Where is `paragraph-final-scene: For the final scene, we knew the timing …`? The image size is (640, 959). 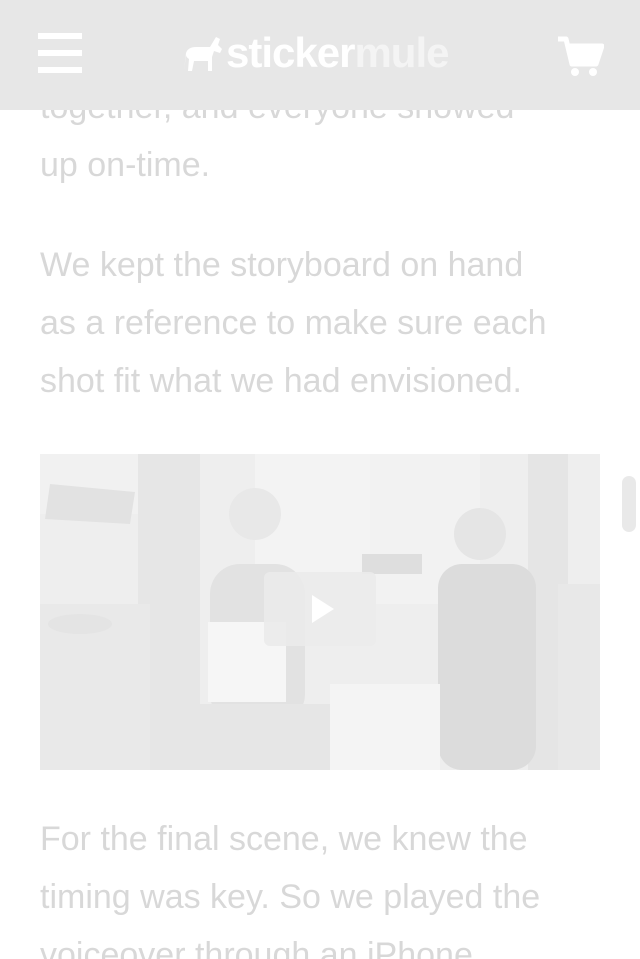 paragraph-final-scene: For the final scene, we knew the timing … is located at coordinates (290, 884).